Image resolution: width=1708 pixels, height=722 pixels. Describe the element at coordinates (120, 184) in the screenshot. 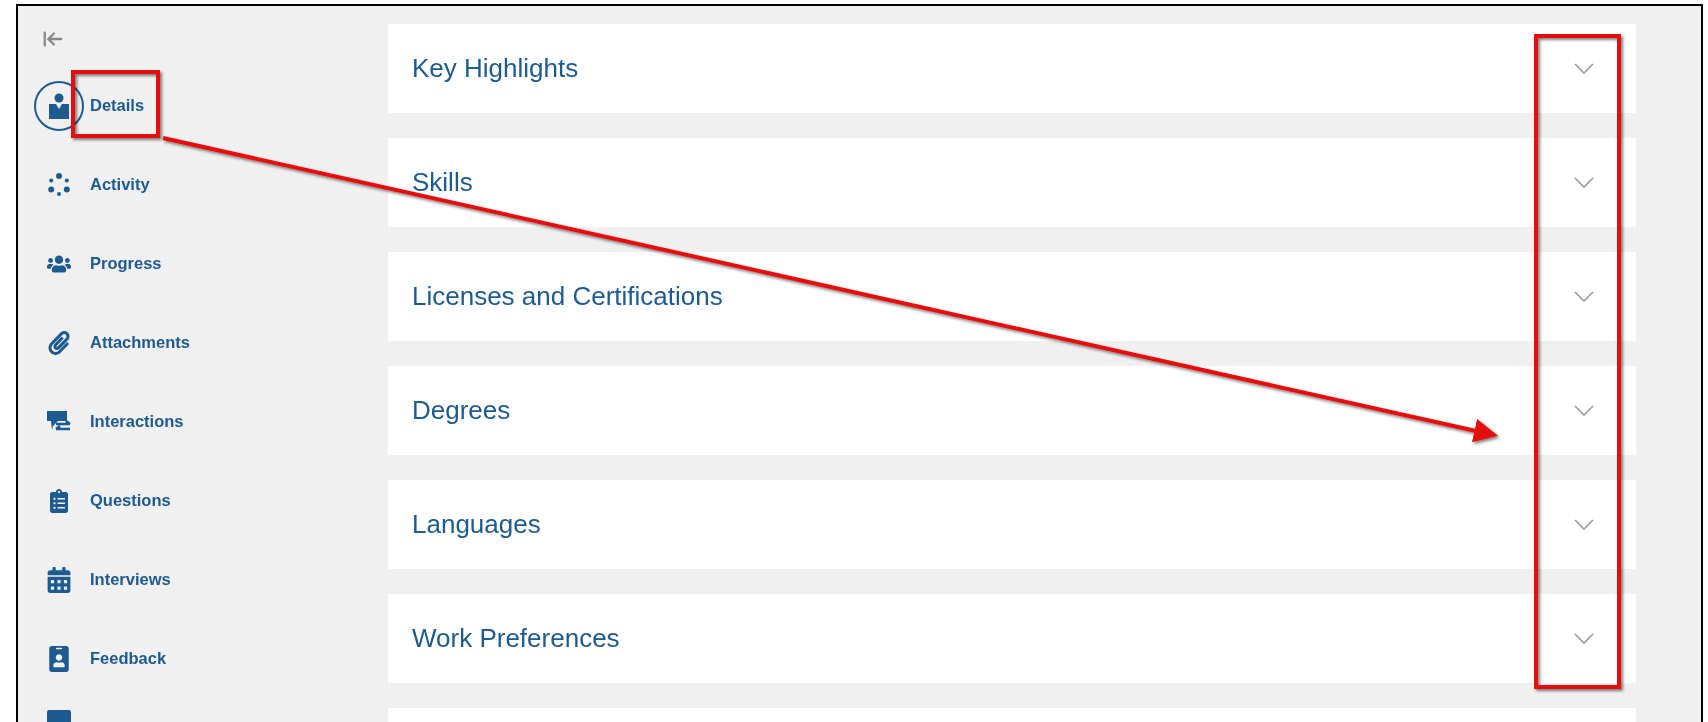

I see `sidebar-item: Activity` at that location.